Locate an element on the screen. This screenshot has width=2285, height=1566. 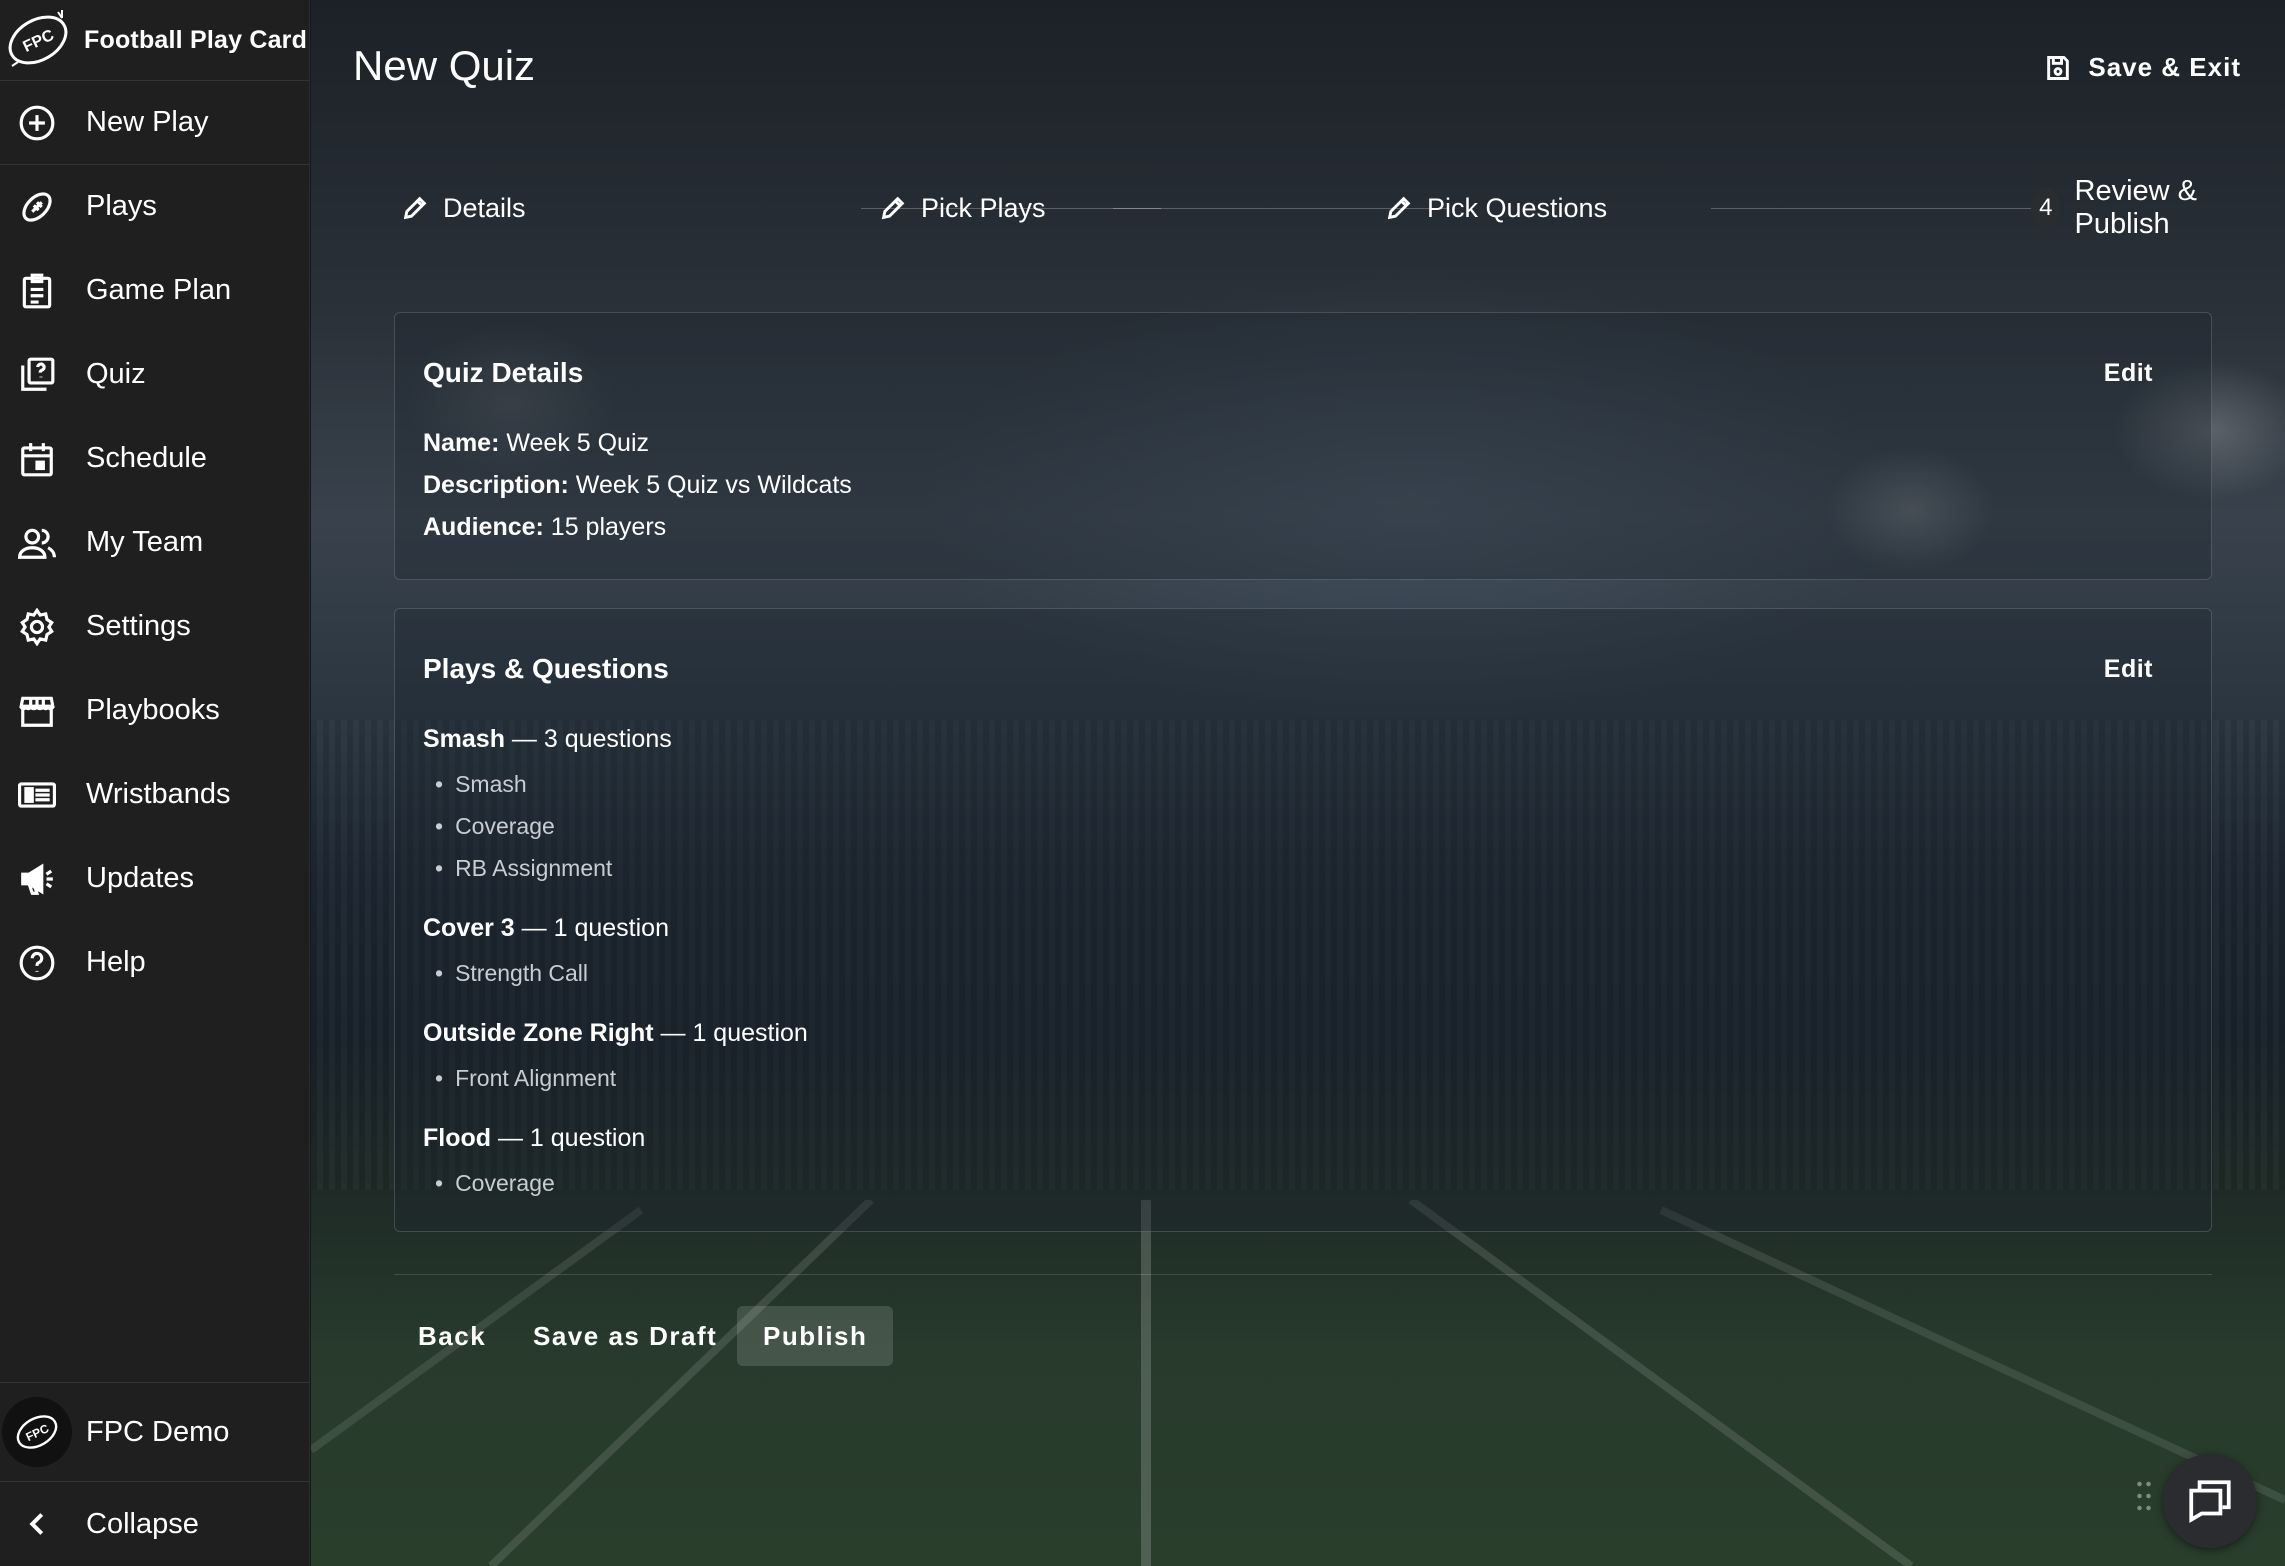
question-item: Front Alignment is located at coordinates (525, 1078).